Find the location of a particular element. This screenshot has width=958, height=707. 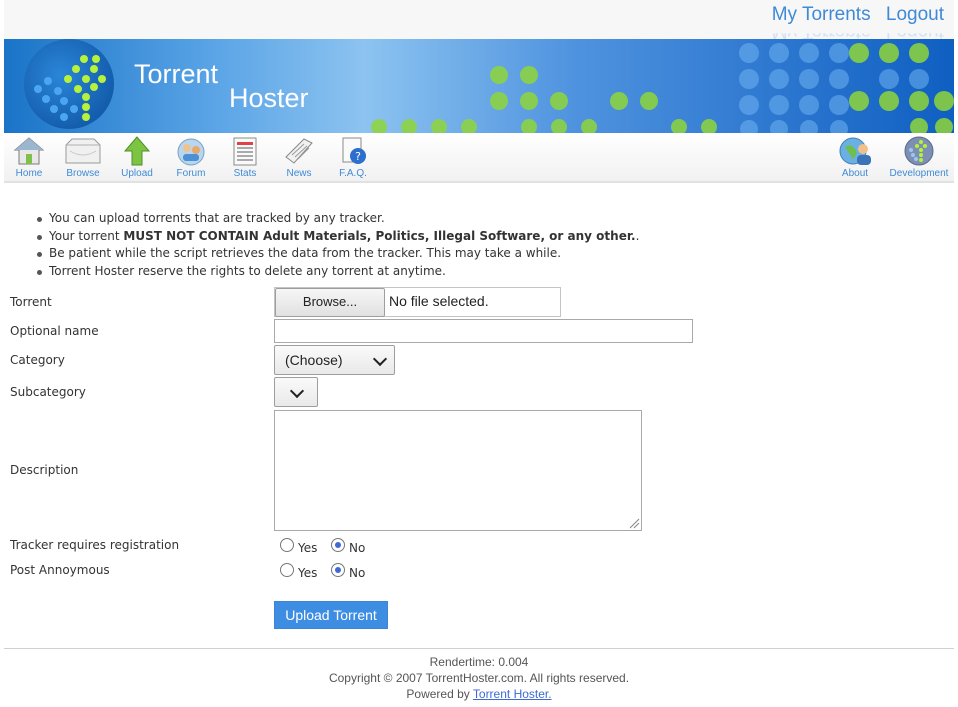

nav-stats: Stats is located at coordinates (245, 157).